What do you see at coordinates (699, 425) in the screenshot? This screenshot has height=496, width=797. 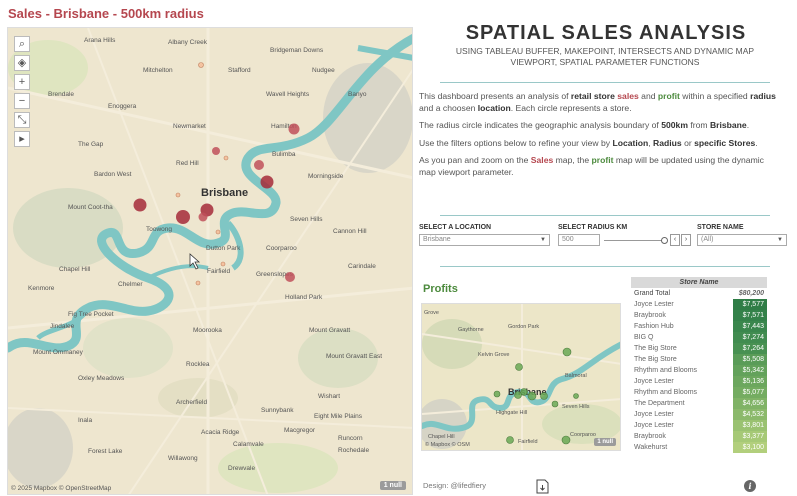 I see `table-row: Joyce Lester $3,801` at bounding box center [699, 425].